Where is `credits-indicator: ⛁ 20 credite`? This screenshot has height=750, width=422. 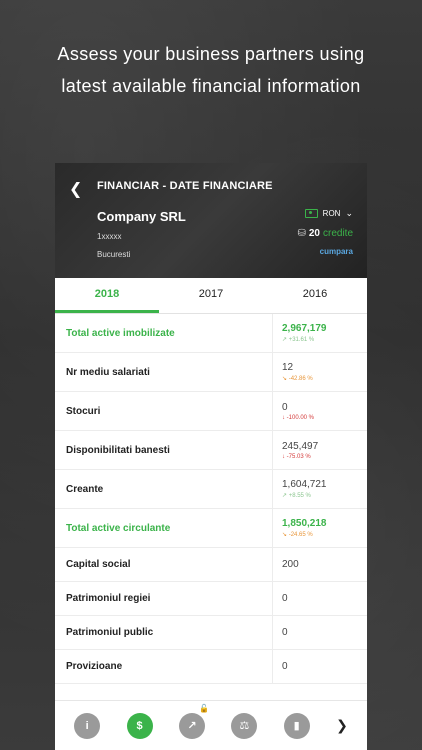
credits-indicator: ⛁ 20 credite is located at coordinates (325, 233).